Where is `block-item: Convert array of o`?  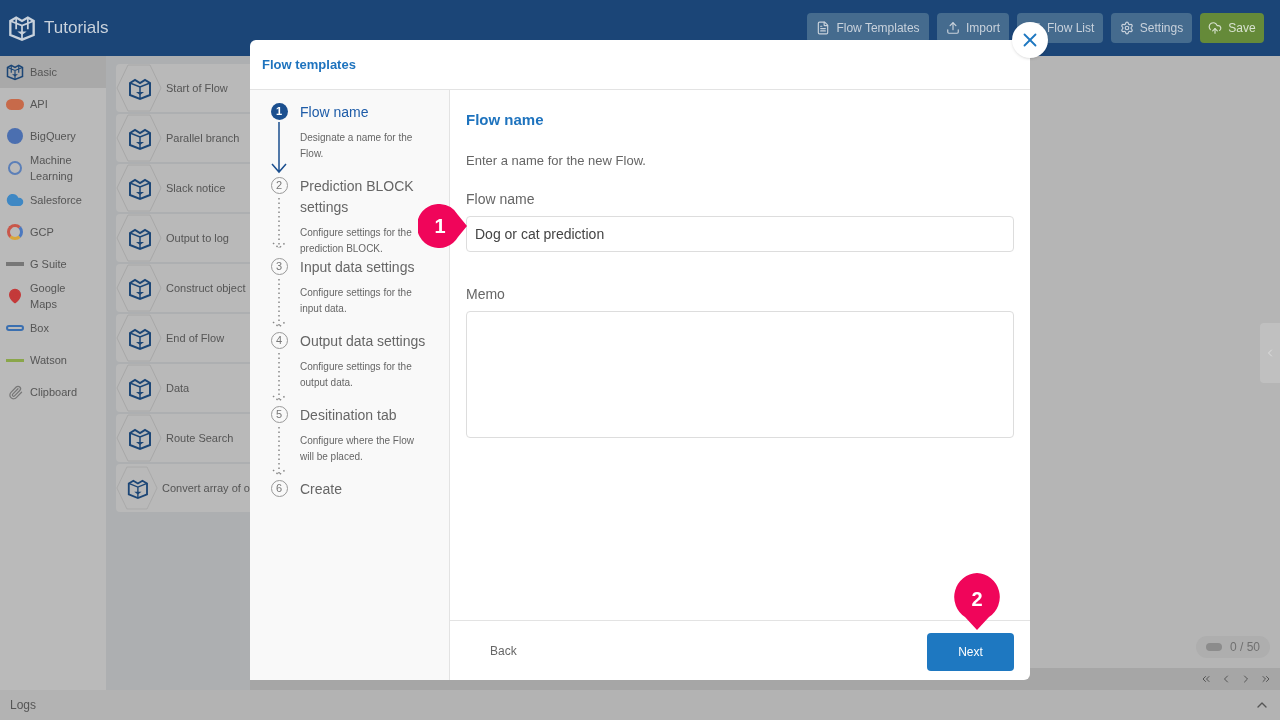
block-item: Convert array of o is located at coordinates (183, 488).